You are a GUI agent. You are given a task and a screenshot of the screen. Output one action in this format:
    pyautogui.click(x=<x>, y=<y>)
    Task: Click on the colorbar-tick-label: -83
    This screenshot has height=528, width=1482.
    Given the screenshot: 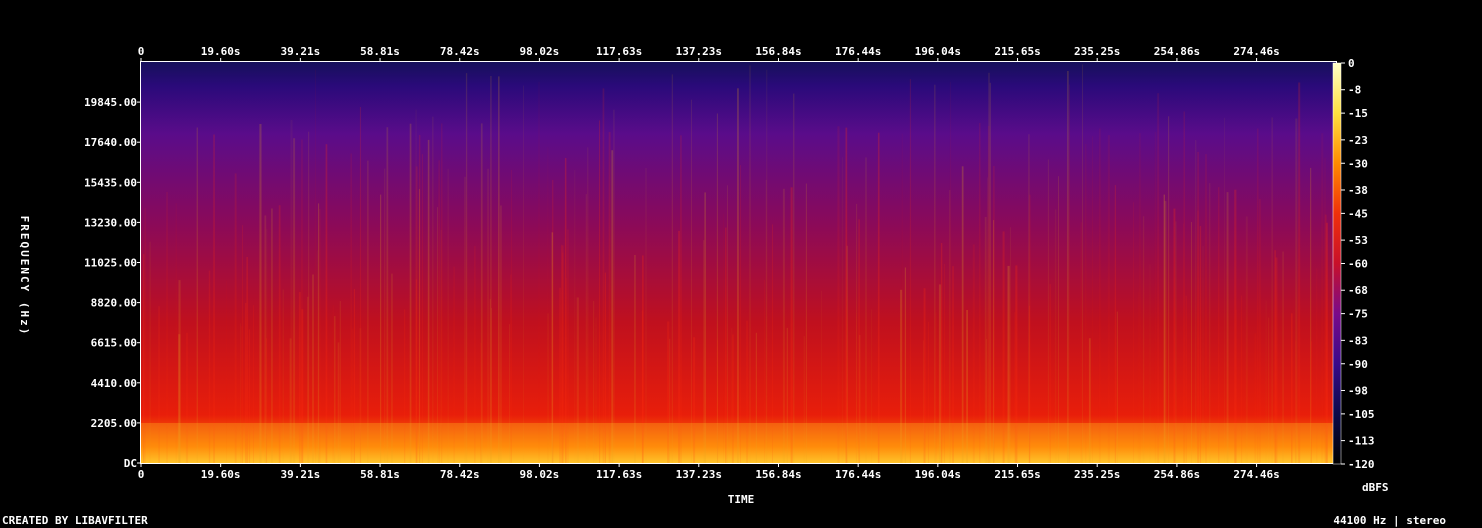 What is the action you would take?
    pyautogui.click(x=1358, y=340)
    